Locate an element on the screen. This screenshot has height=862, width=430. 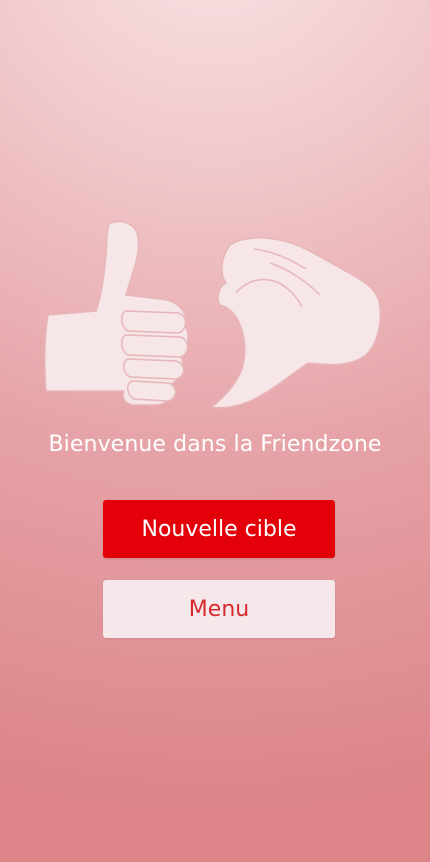
thumbs-up-icon is located at coordinates (116, 313).